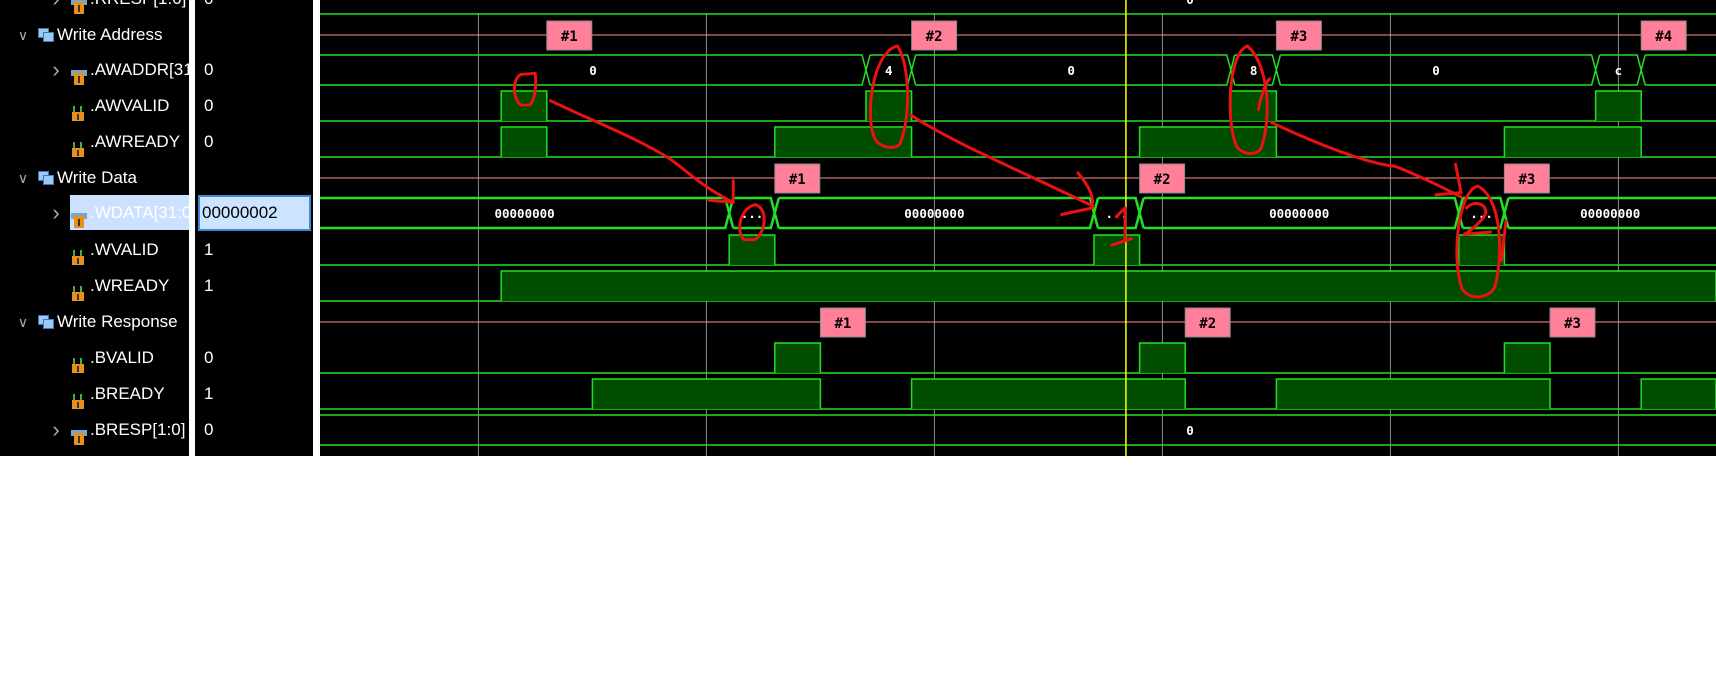  Describe the element at coordinates (138, 8) in the screenshot. I see `signal-name: .RRESP[1:0]` at that location.